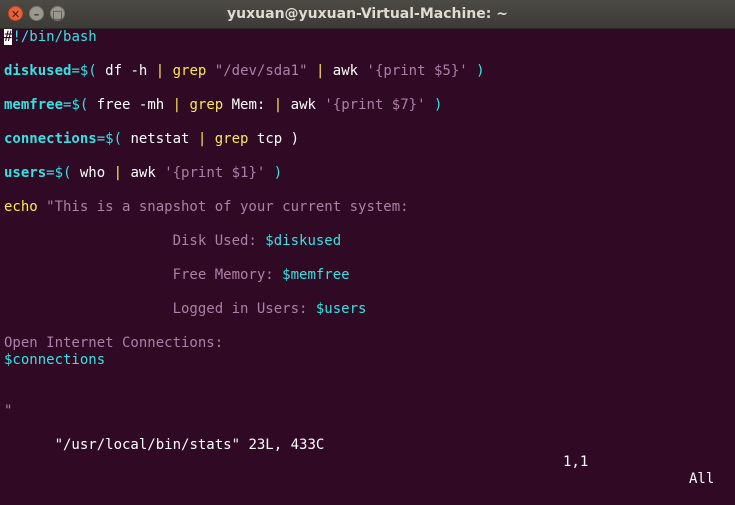 This screenshot has width=735, height=505. Describe the element at coordinates (261, 71) in the screenshot. I see `string-literal: "/dev/sda1"` at that location.